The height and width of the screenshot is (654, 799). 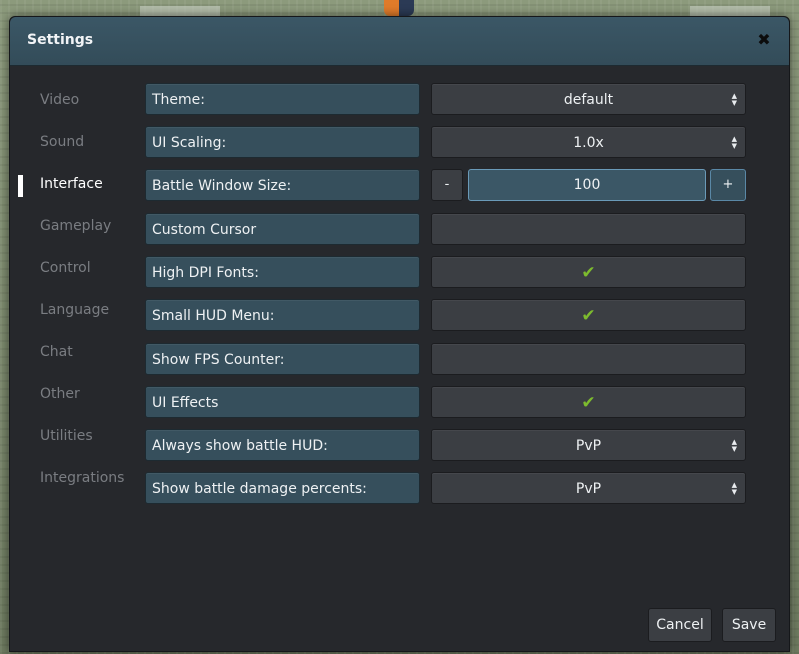 What do you see at coordinates (20, 186) in the screenshot?
I see `active-tab-marker` at bounding box center [20, 186].